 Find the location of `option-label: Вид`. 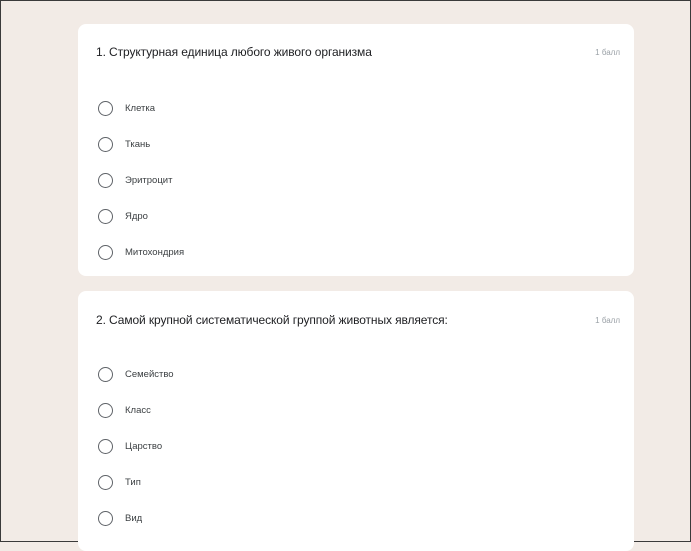

option-label: Вид is located at coordinates (134, 518).